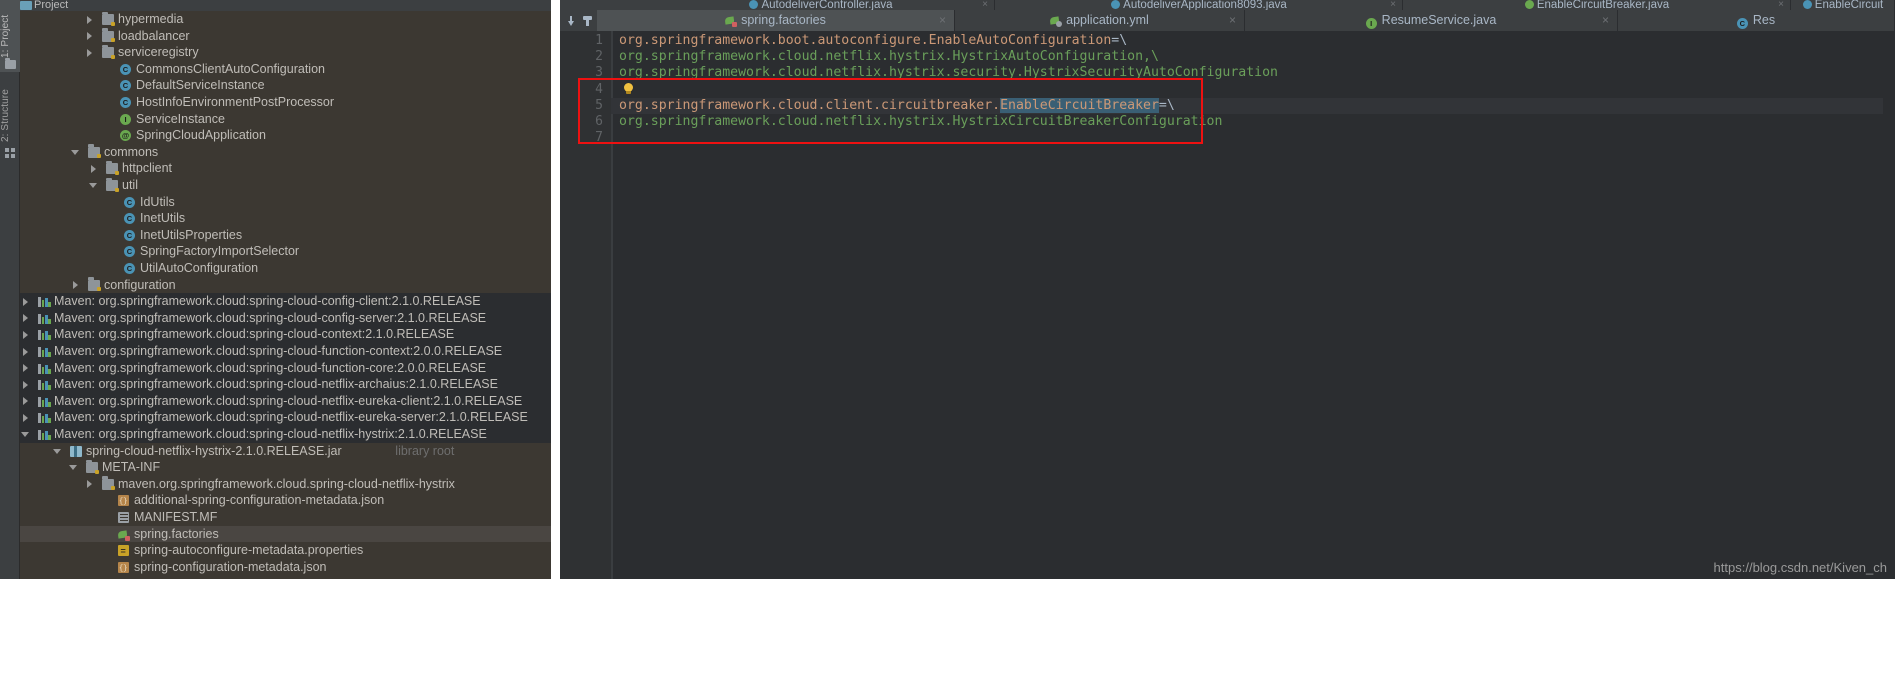 This screenshot has height=695, width=1895. What do you see at coordinates (1431, 20) in the screenshot?
I see `editor-tab: I ResumeService.java ×` at bounding box center [1431, 20].